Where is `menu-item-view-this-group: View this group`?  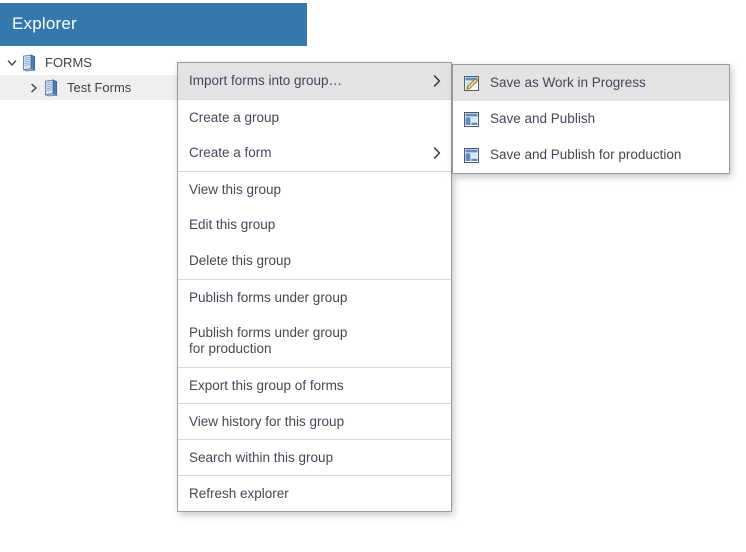
menu-item-view-this-group: View this group is located at coordinates (314, 189).